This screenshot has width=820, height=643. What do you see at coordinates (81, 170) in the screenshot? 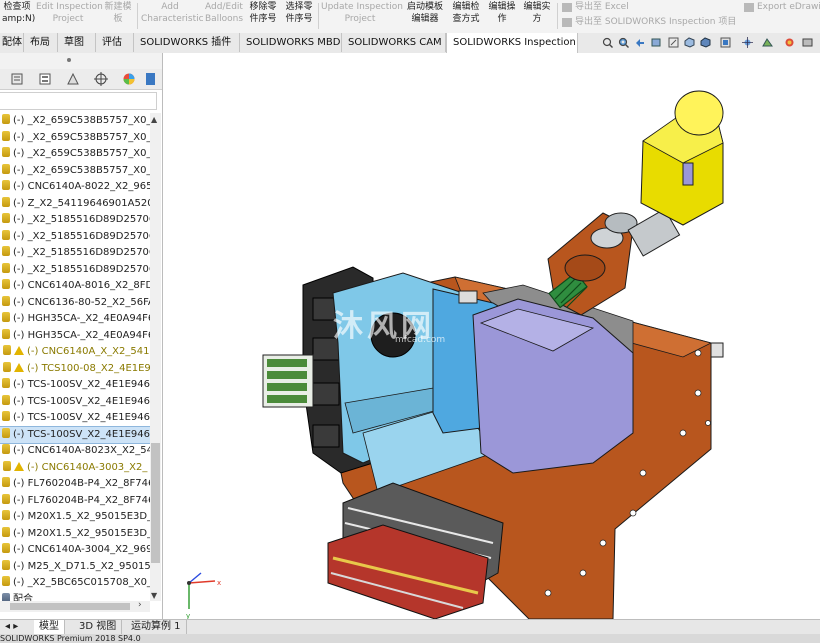
I see `tree-item-label: (-) _X2_659C538B5757_X0_(` at bounding box center [81, 170].